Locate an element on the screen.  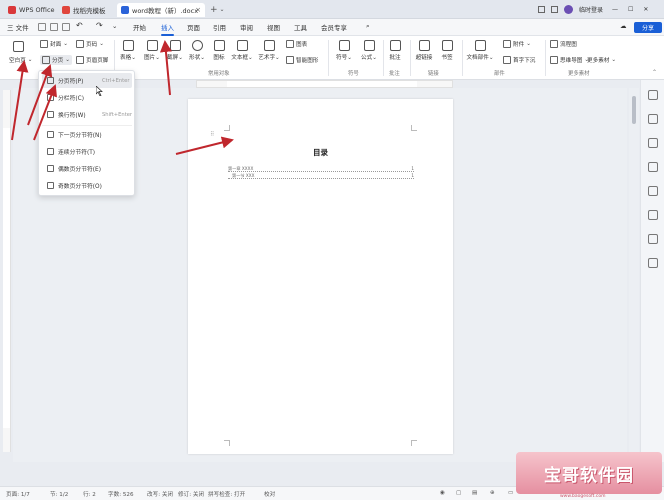
formula-button: 公式⌄ is located at coordinates (369, 50).